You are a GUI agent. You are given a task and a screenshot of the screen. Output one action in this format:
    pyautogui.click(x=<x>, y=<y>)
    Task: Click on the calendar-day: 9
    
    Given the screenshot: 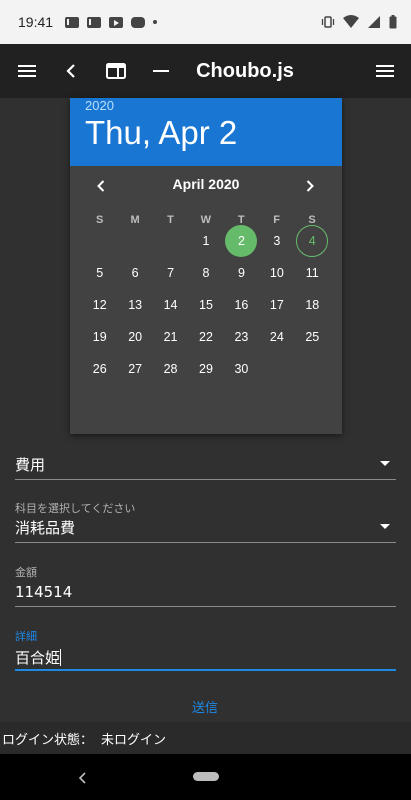 What is the action you would take?
    pyautogui.click(x=241, y=273)
    